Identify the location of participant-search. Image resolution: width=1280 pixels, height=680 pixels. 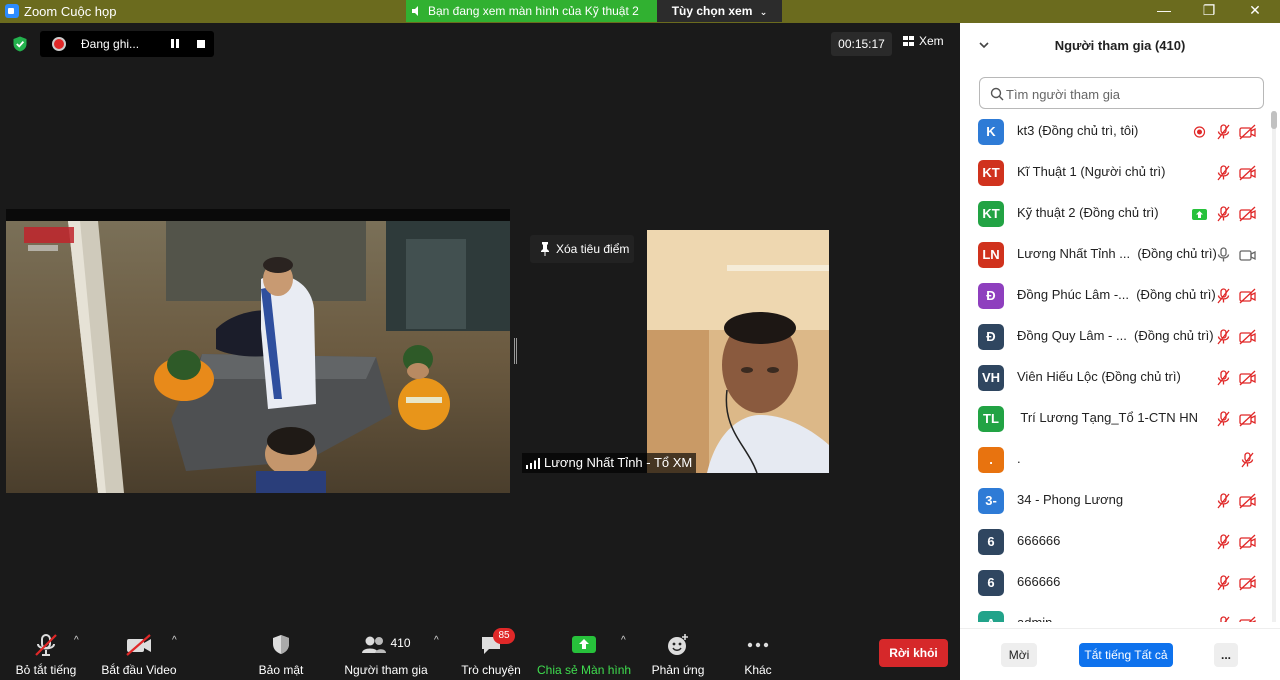
(1121, 93).